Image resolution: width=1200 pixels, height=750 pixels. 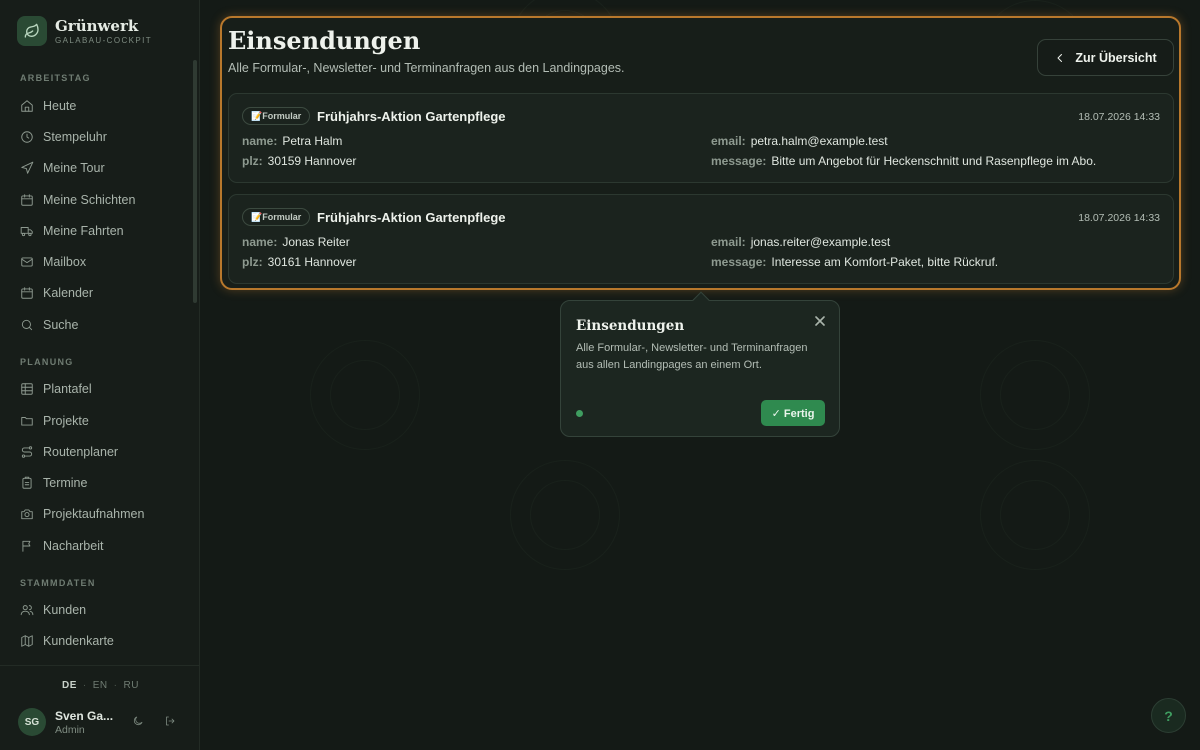 I want to click on popover-title: Einsendungen, so click(x=630, y=326).